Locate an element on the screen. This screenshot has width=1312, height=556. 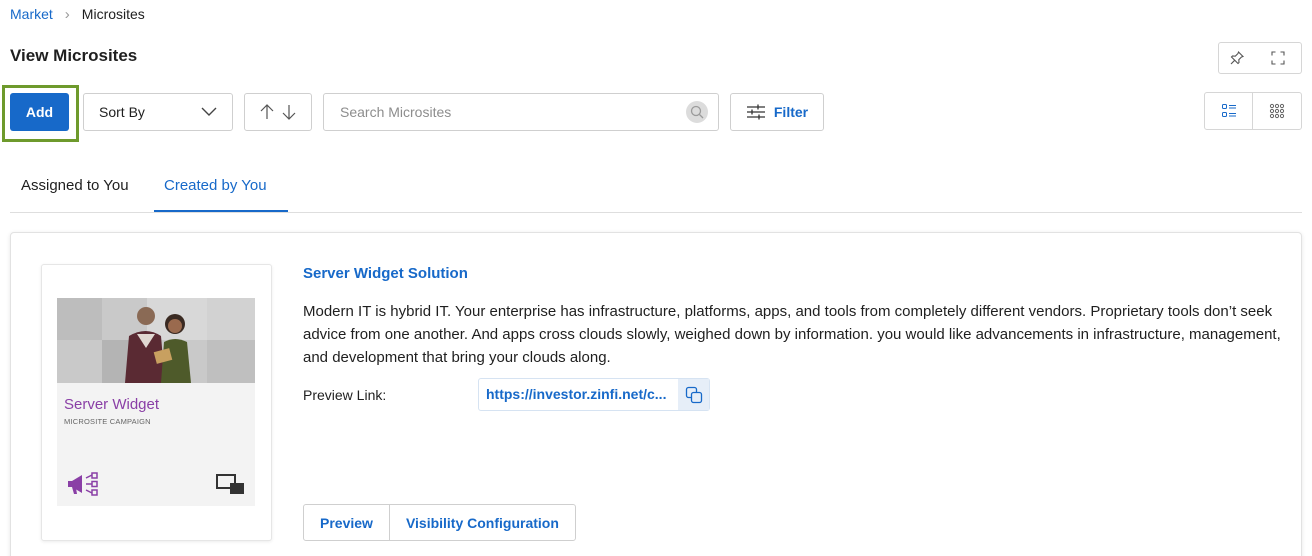
search-box is located at coordinates (521, 112).